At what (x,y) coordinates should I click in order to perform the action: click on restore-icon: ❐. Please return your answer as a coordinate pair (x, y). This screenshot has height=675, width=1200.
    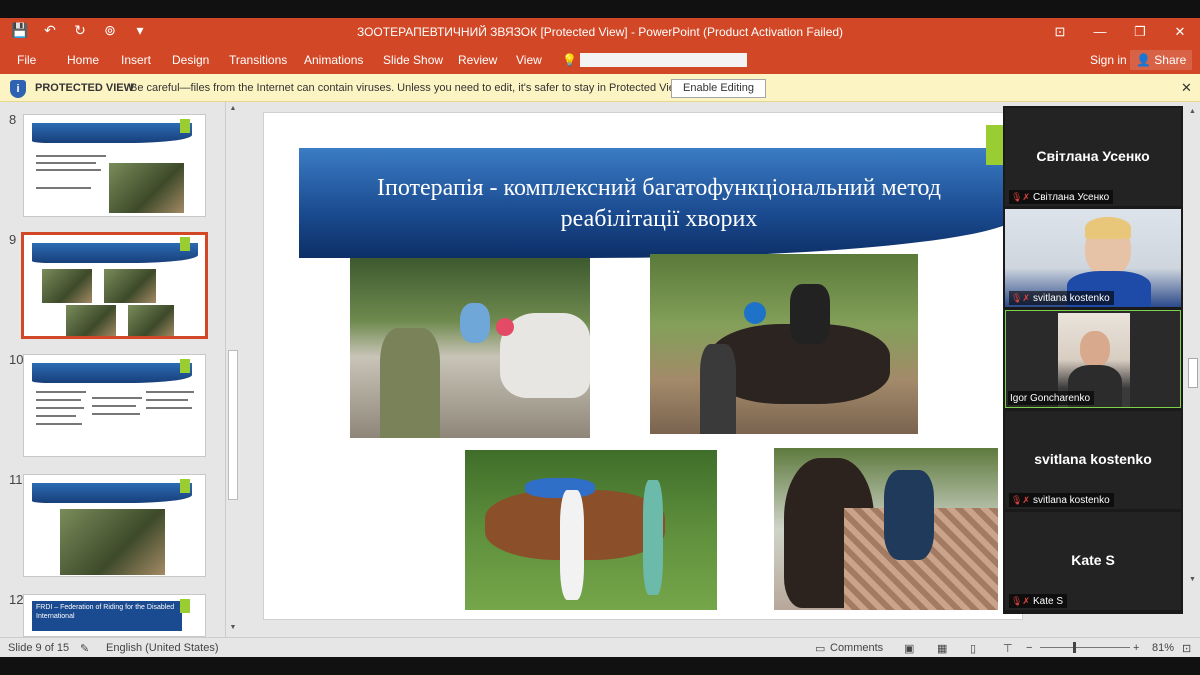
    Looking at the image, I should click on (1140, 32).